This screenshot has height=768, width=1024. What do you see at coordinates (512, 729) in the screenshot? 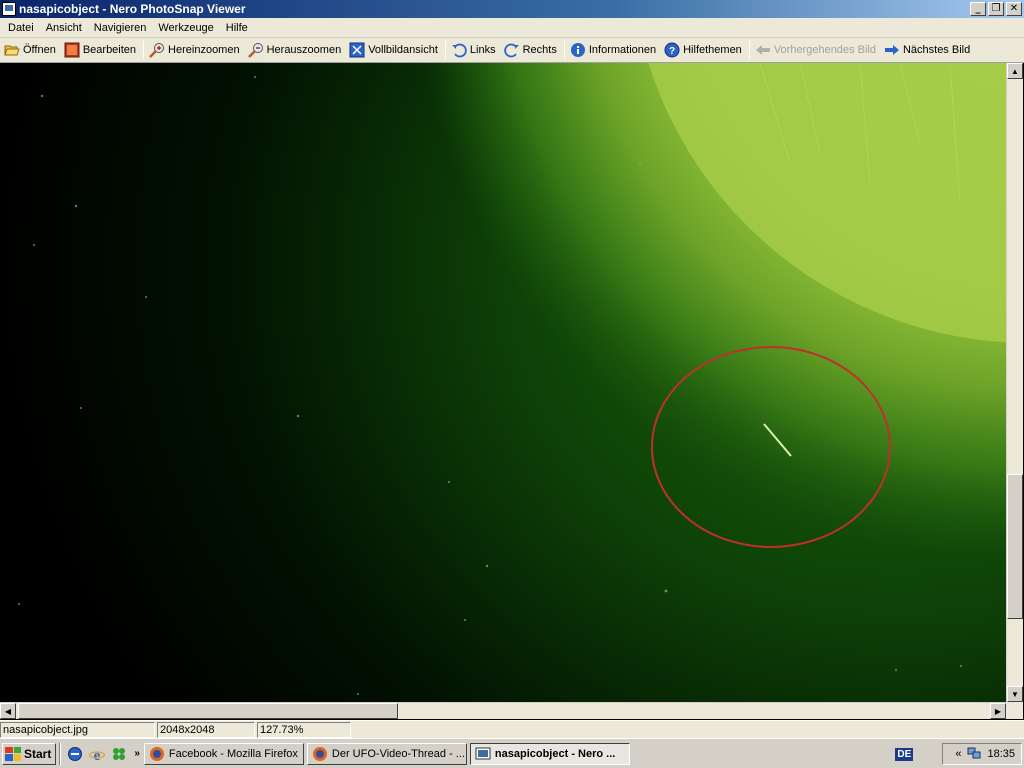
I see `status-bar: nasapicobject.jpg 2048x2048 127.73%` at bounding box center [512, 729].